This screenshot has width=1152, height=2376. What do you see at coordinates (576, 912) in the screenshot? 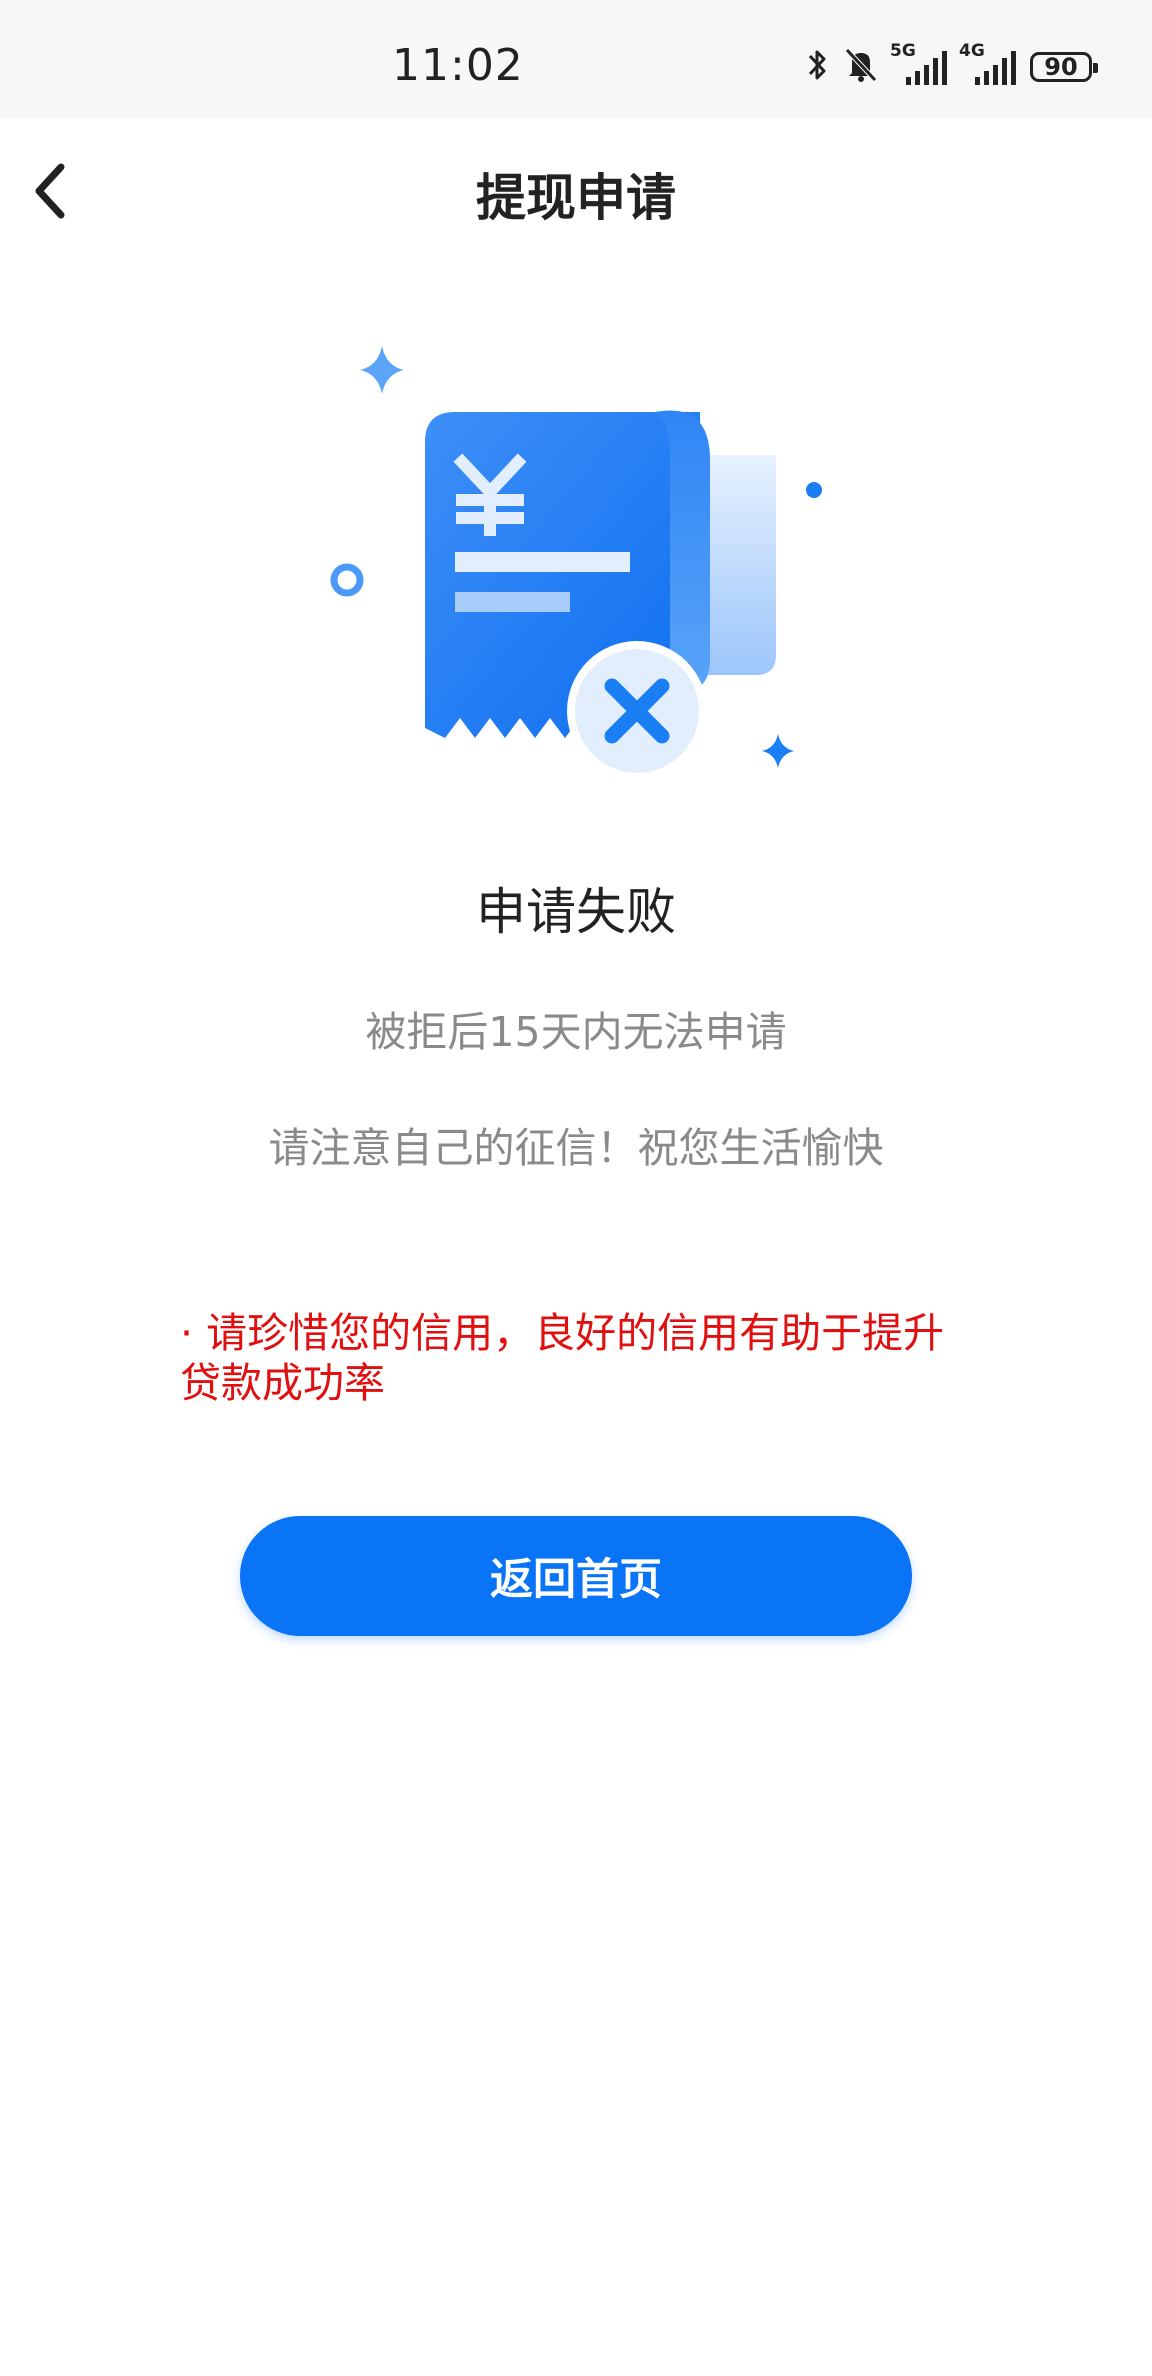
I see `result-title: 申请失败` at bounding box center [576, 912].